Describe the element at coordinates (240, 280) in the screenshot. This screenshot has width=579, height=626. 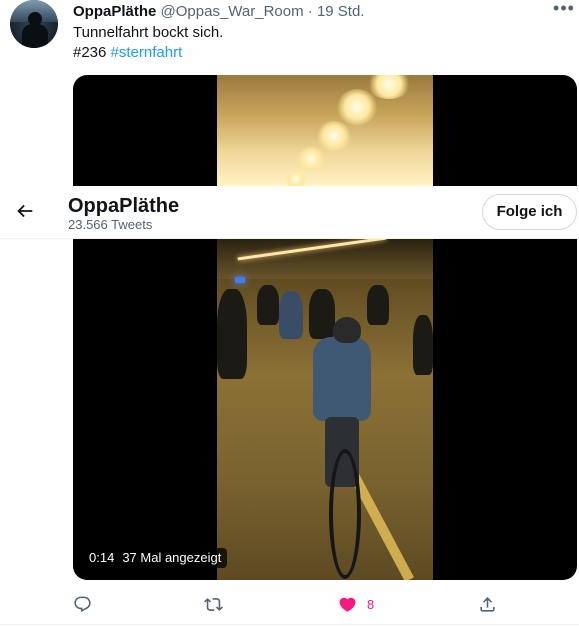
I see `police-light` at that location.